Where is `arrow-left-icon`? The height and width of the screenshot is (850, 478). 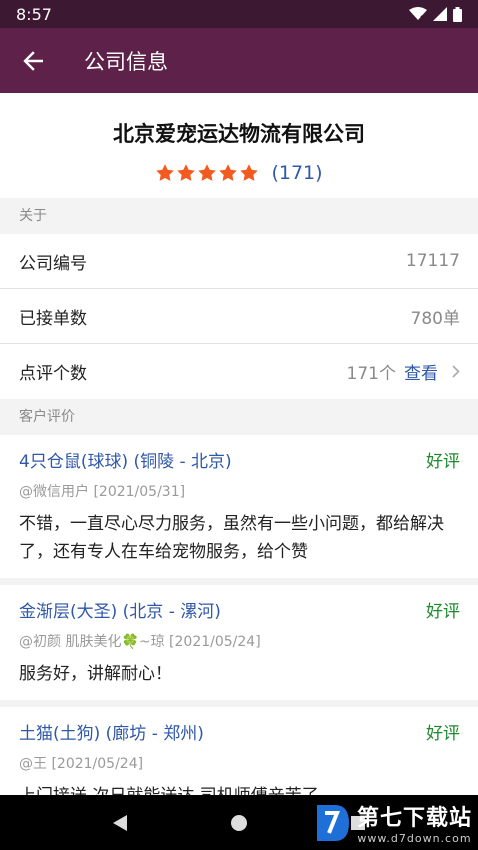
arrow-left-icon is located at coordinates (33, 60).